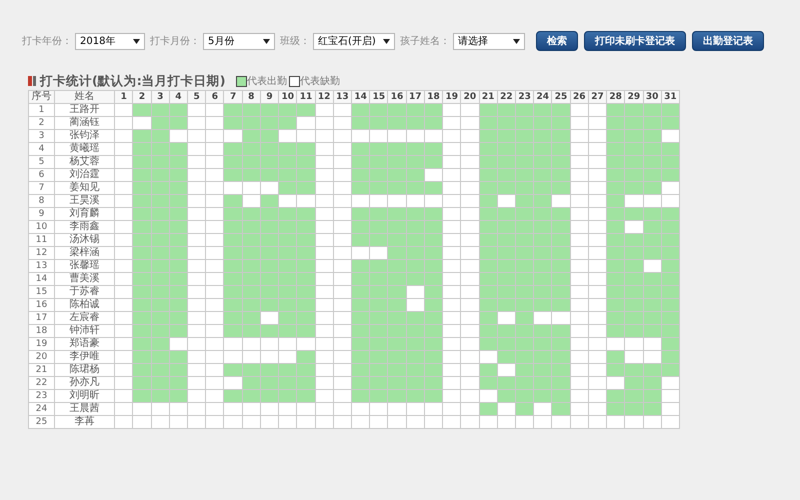 The height and width of the screenshot is (500, 800). Describe the element at coordinates (84, 292) in the screenshot. I see `student-name: 于苏睿` at that location.